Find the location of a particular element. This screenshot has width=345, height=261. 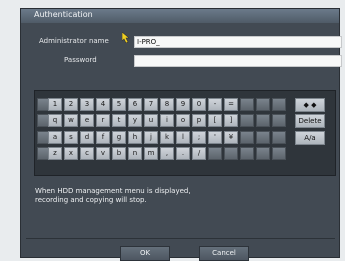

keyboard-key: a is located at coordinates (55, 137).